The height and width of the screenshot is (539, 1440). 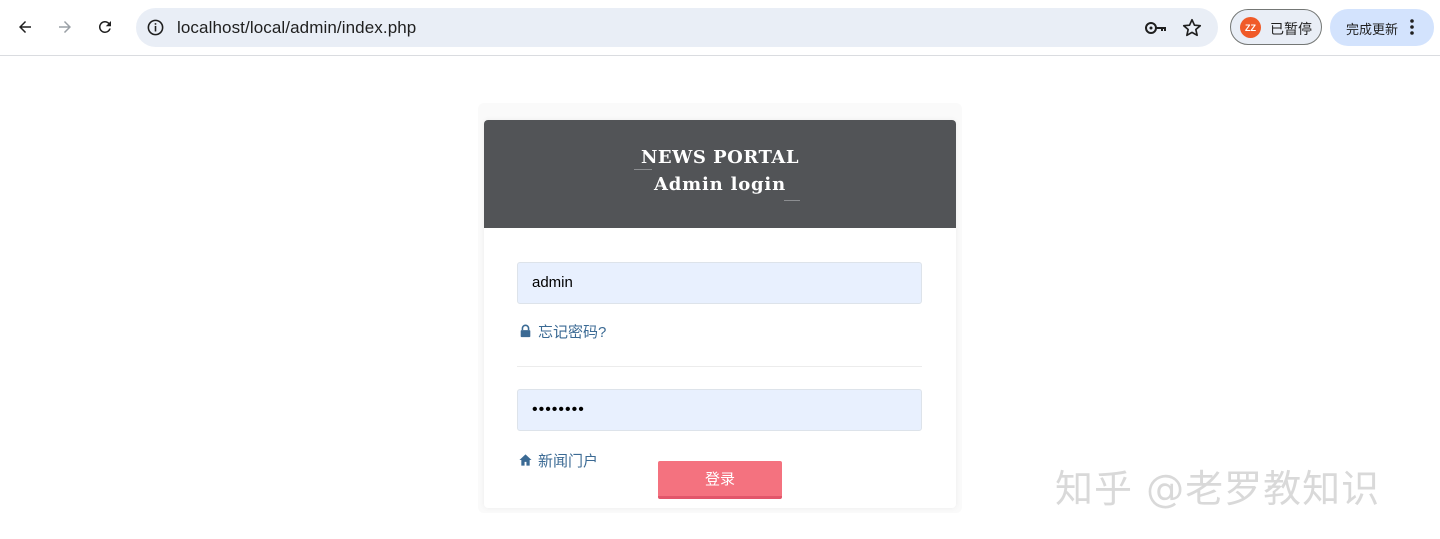 What do you see at coordinates (677, 27) in the screenshot?
I see `address-bar: localhost/local/admin/index.php` at bounding box center [677, 27].